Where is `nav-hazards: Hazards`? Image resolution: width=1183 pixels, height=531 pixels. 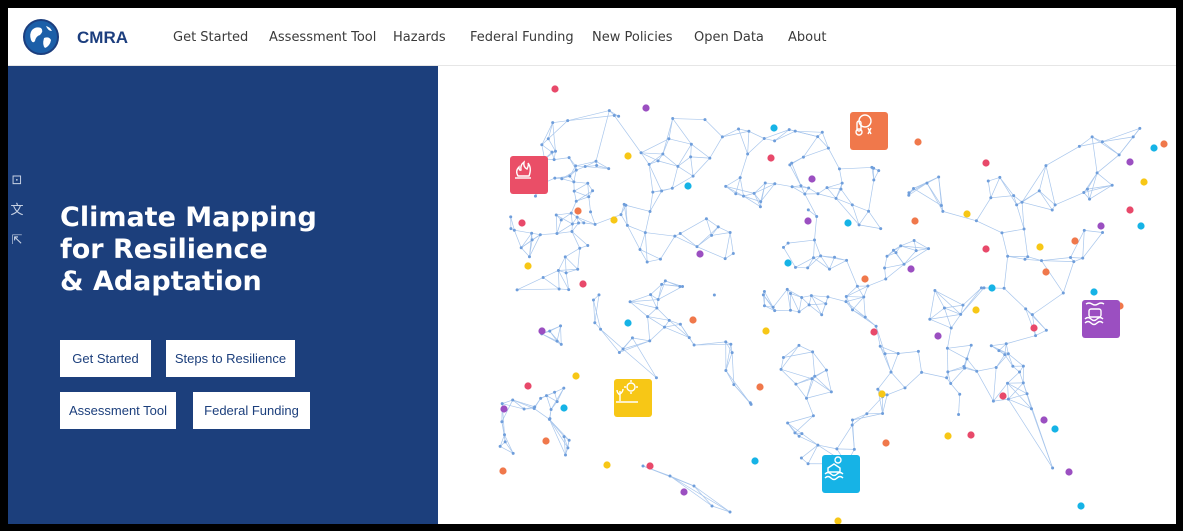 nav-hazards: Hazards is located at coordinates (419, 37).